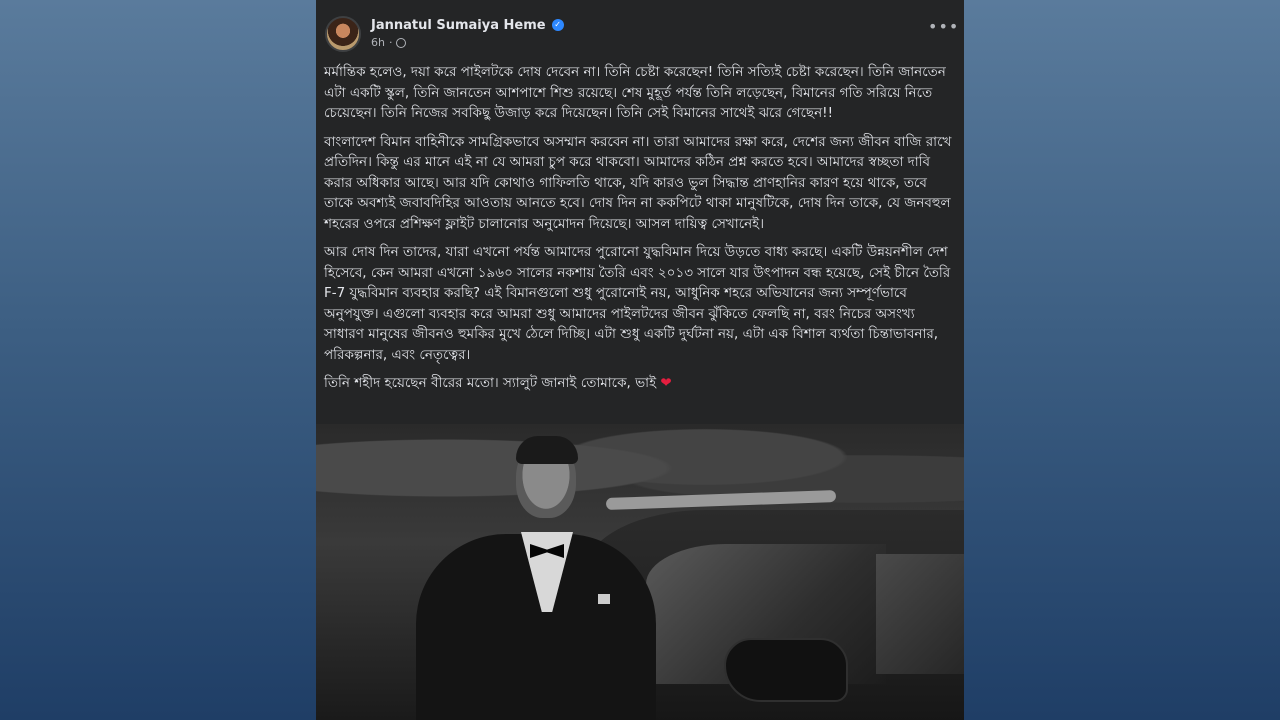 Image resolution: width=1280 pixels, height=720 pixels. Describe the element at coordinates (378, 42) in the screenshot. I see `post-time: 6h` at that location.